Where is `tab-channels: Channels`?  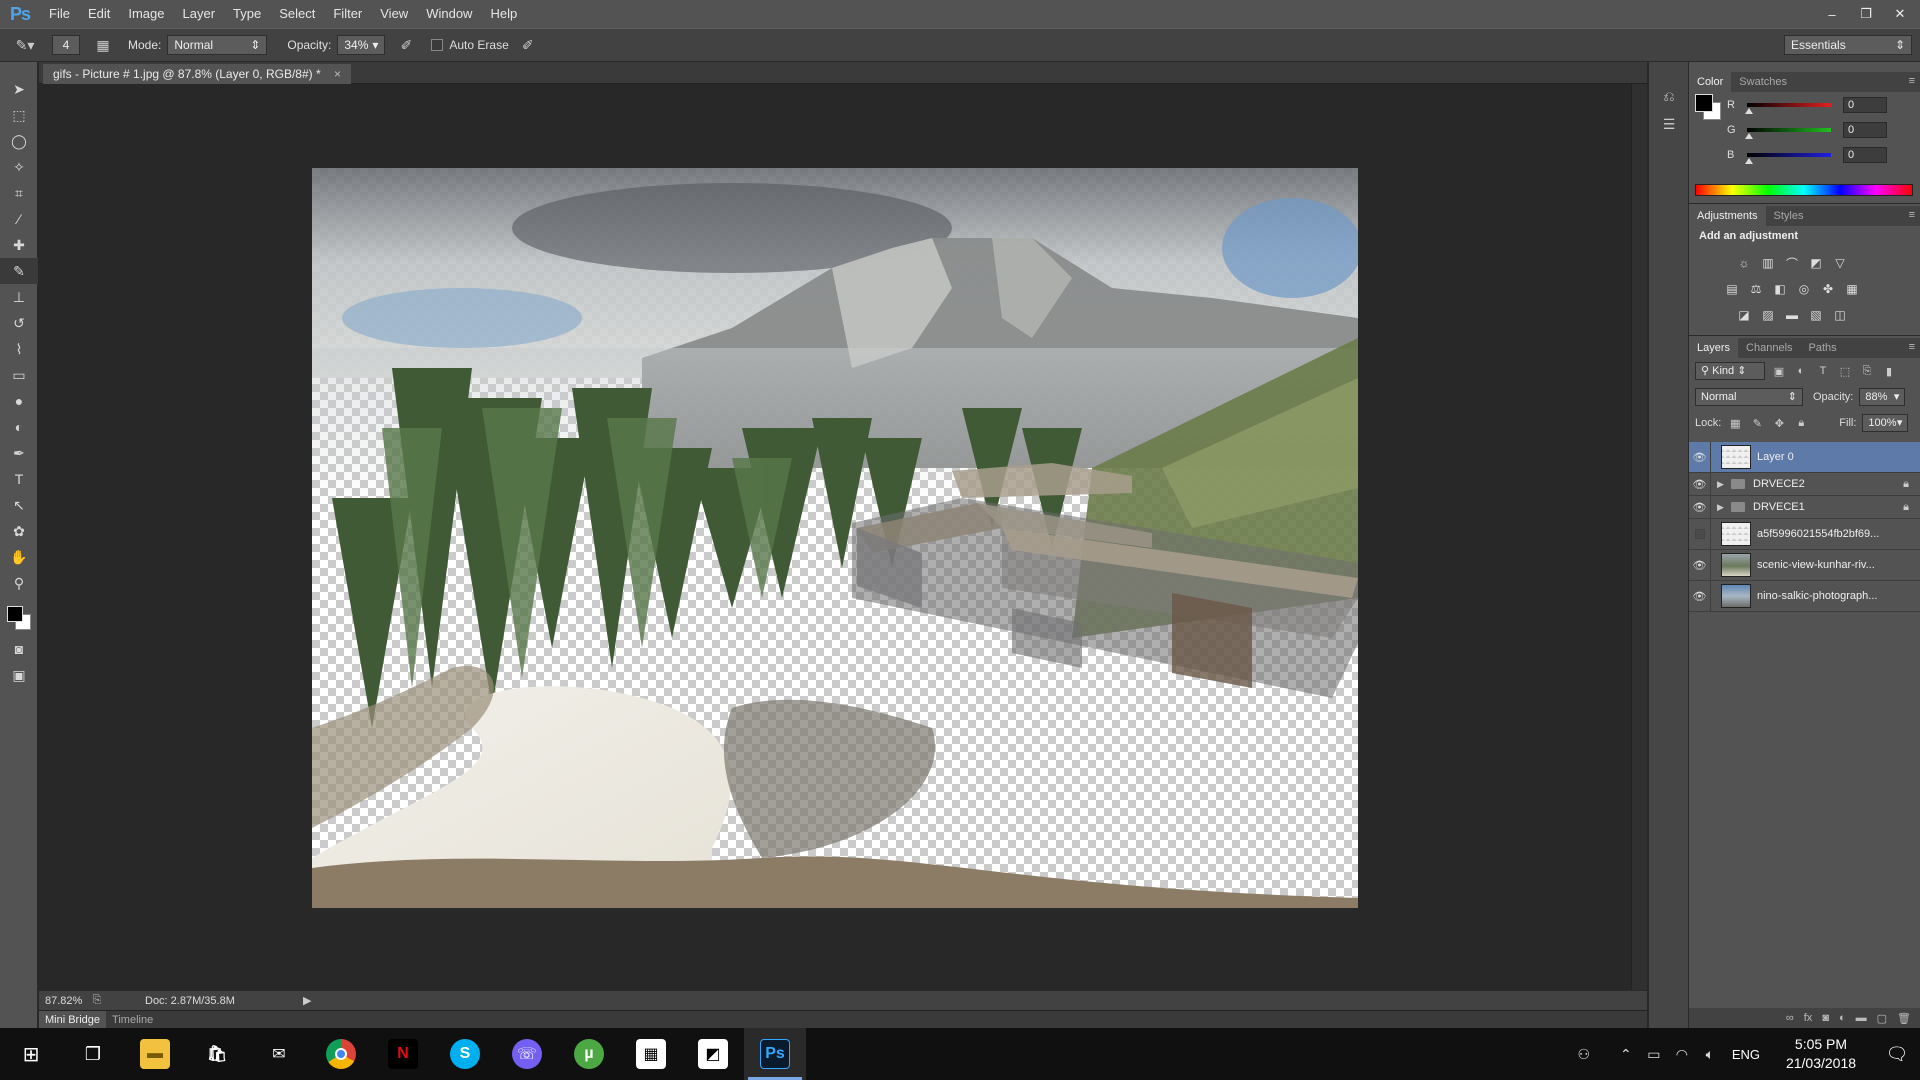 tab-channels: Channels is located at coordinates (1769, 348).